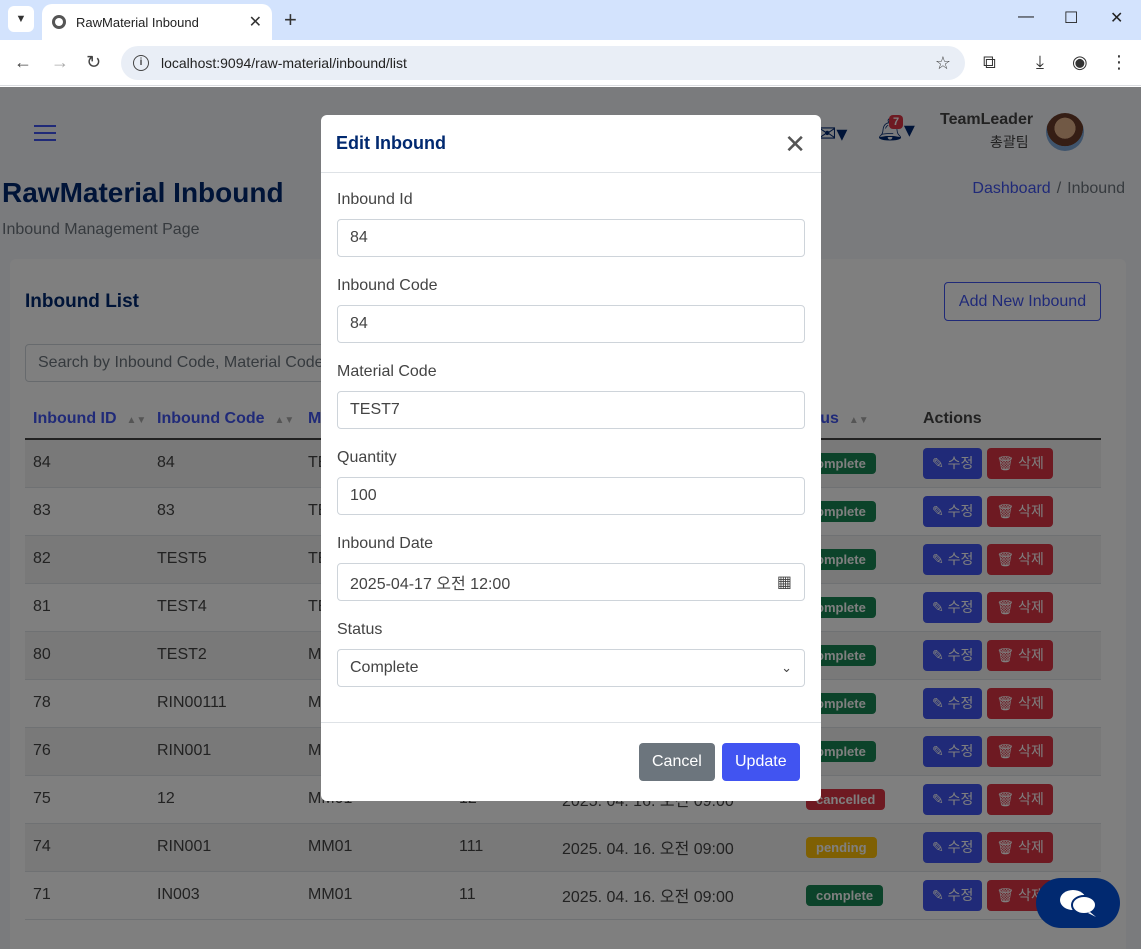 The image size is (1141, 949). What do you see at coordinates (387, 285) in the screenshot?
I see `inbound-code-label: Inbound Code` at bounding box center [387, 285].